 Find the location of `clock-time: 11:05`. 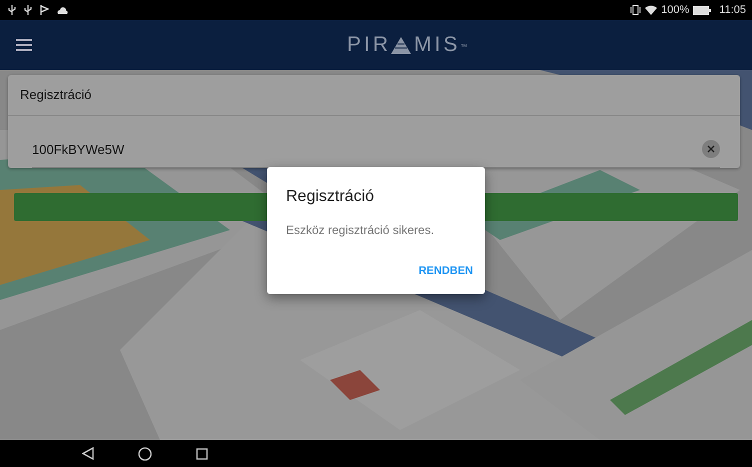

clock-time: 11:05 is located at coordinates (732, 10).